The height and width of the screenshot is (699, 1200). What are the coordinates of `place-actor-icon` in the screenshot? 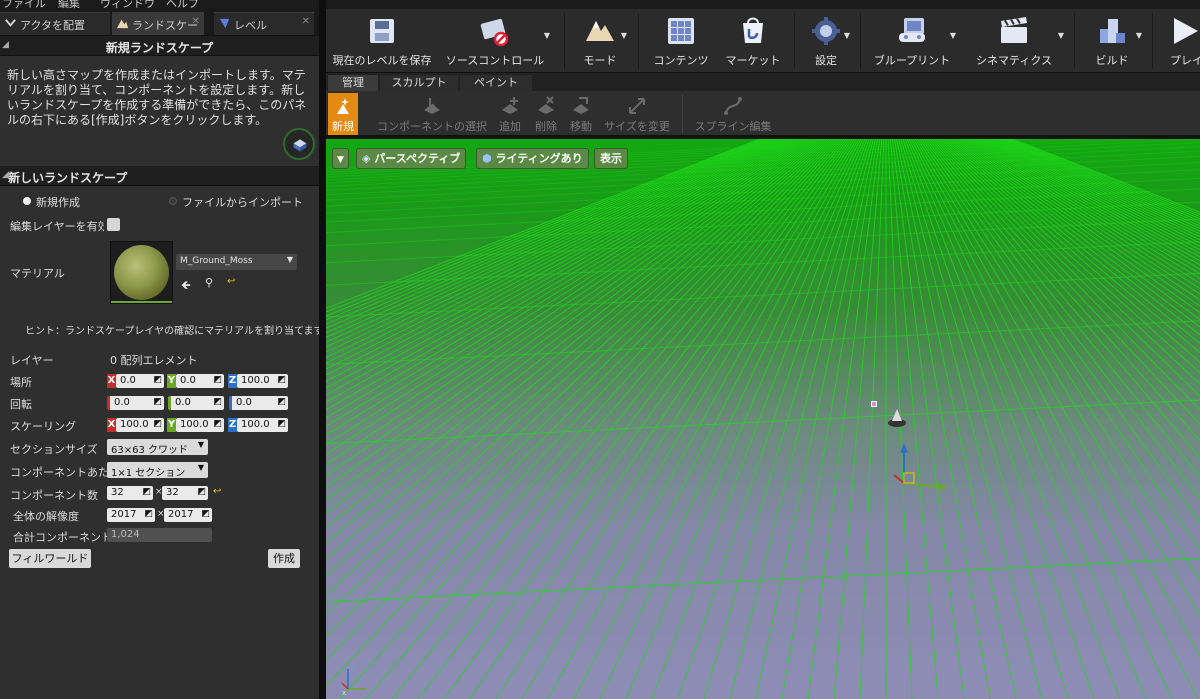 It's located at (10, 23).